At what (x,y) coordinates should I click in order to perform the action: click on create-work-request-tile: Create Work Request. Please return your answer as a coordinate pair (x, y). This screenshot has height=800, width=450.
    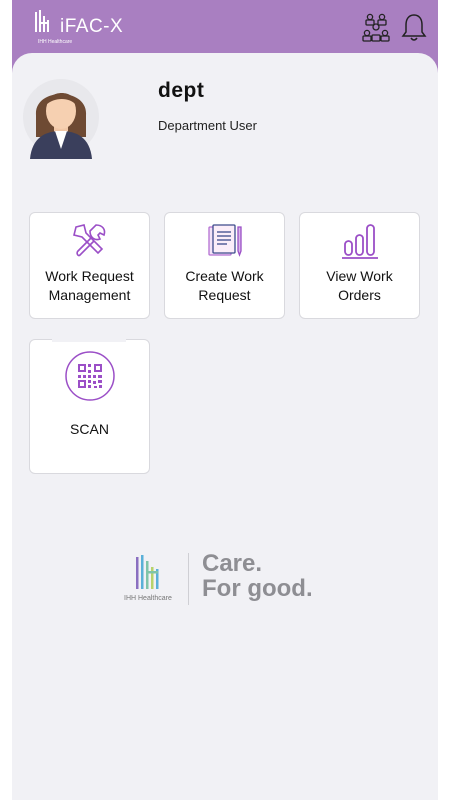
    Looking at the image, I should click on (224, 265).